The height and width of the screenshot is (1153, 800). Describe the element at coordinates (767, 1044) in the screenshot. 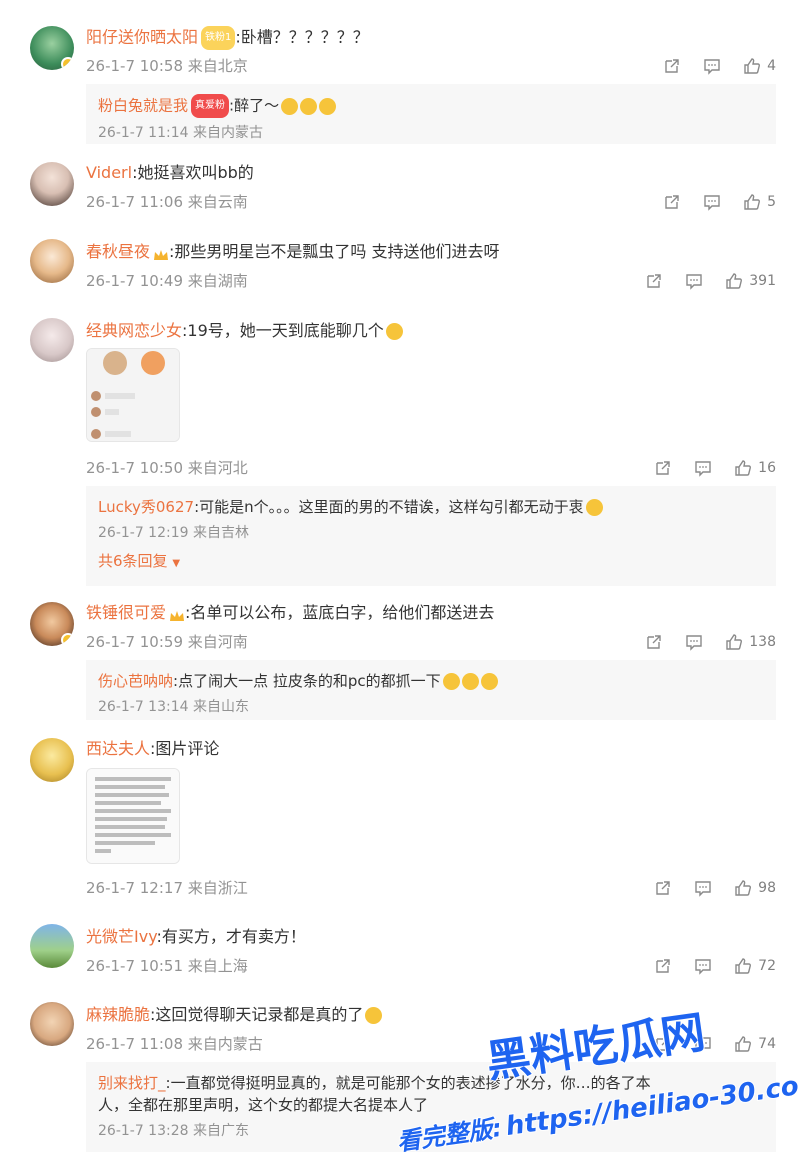

I see `like-count: 74` at that location.